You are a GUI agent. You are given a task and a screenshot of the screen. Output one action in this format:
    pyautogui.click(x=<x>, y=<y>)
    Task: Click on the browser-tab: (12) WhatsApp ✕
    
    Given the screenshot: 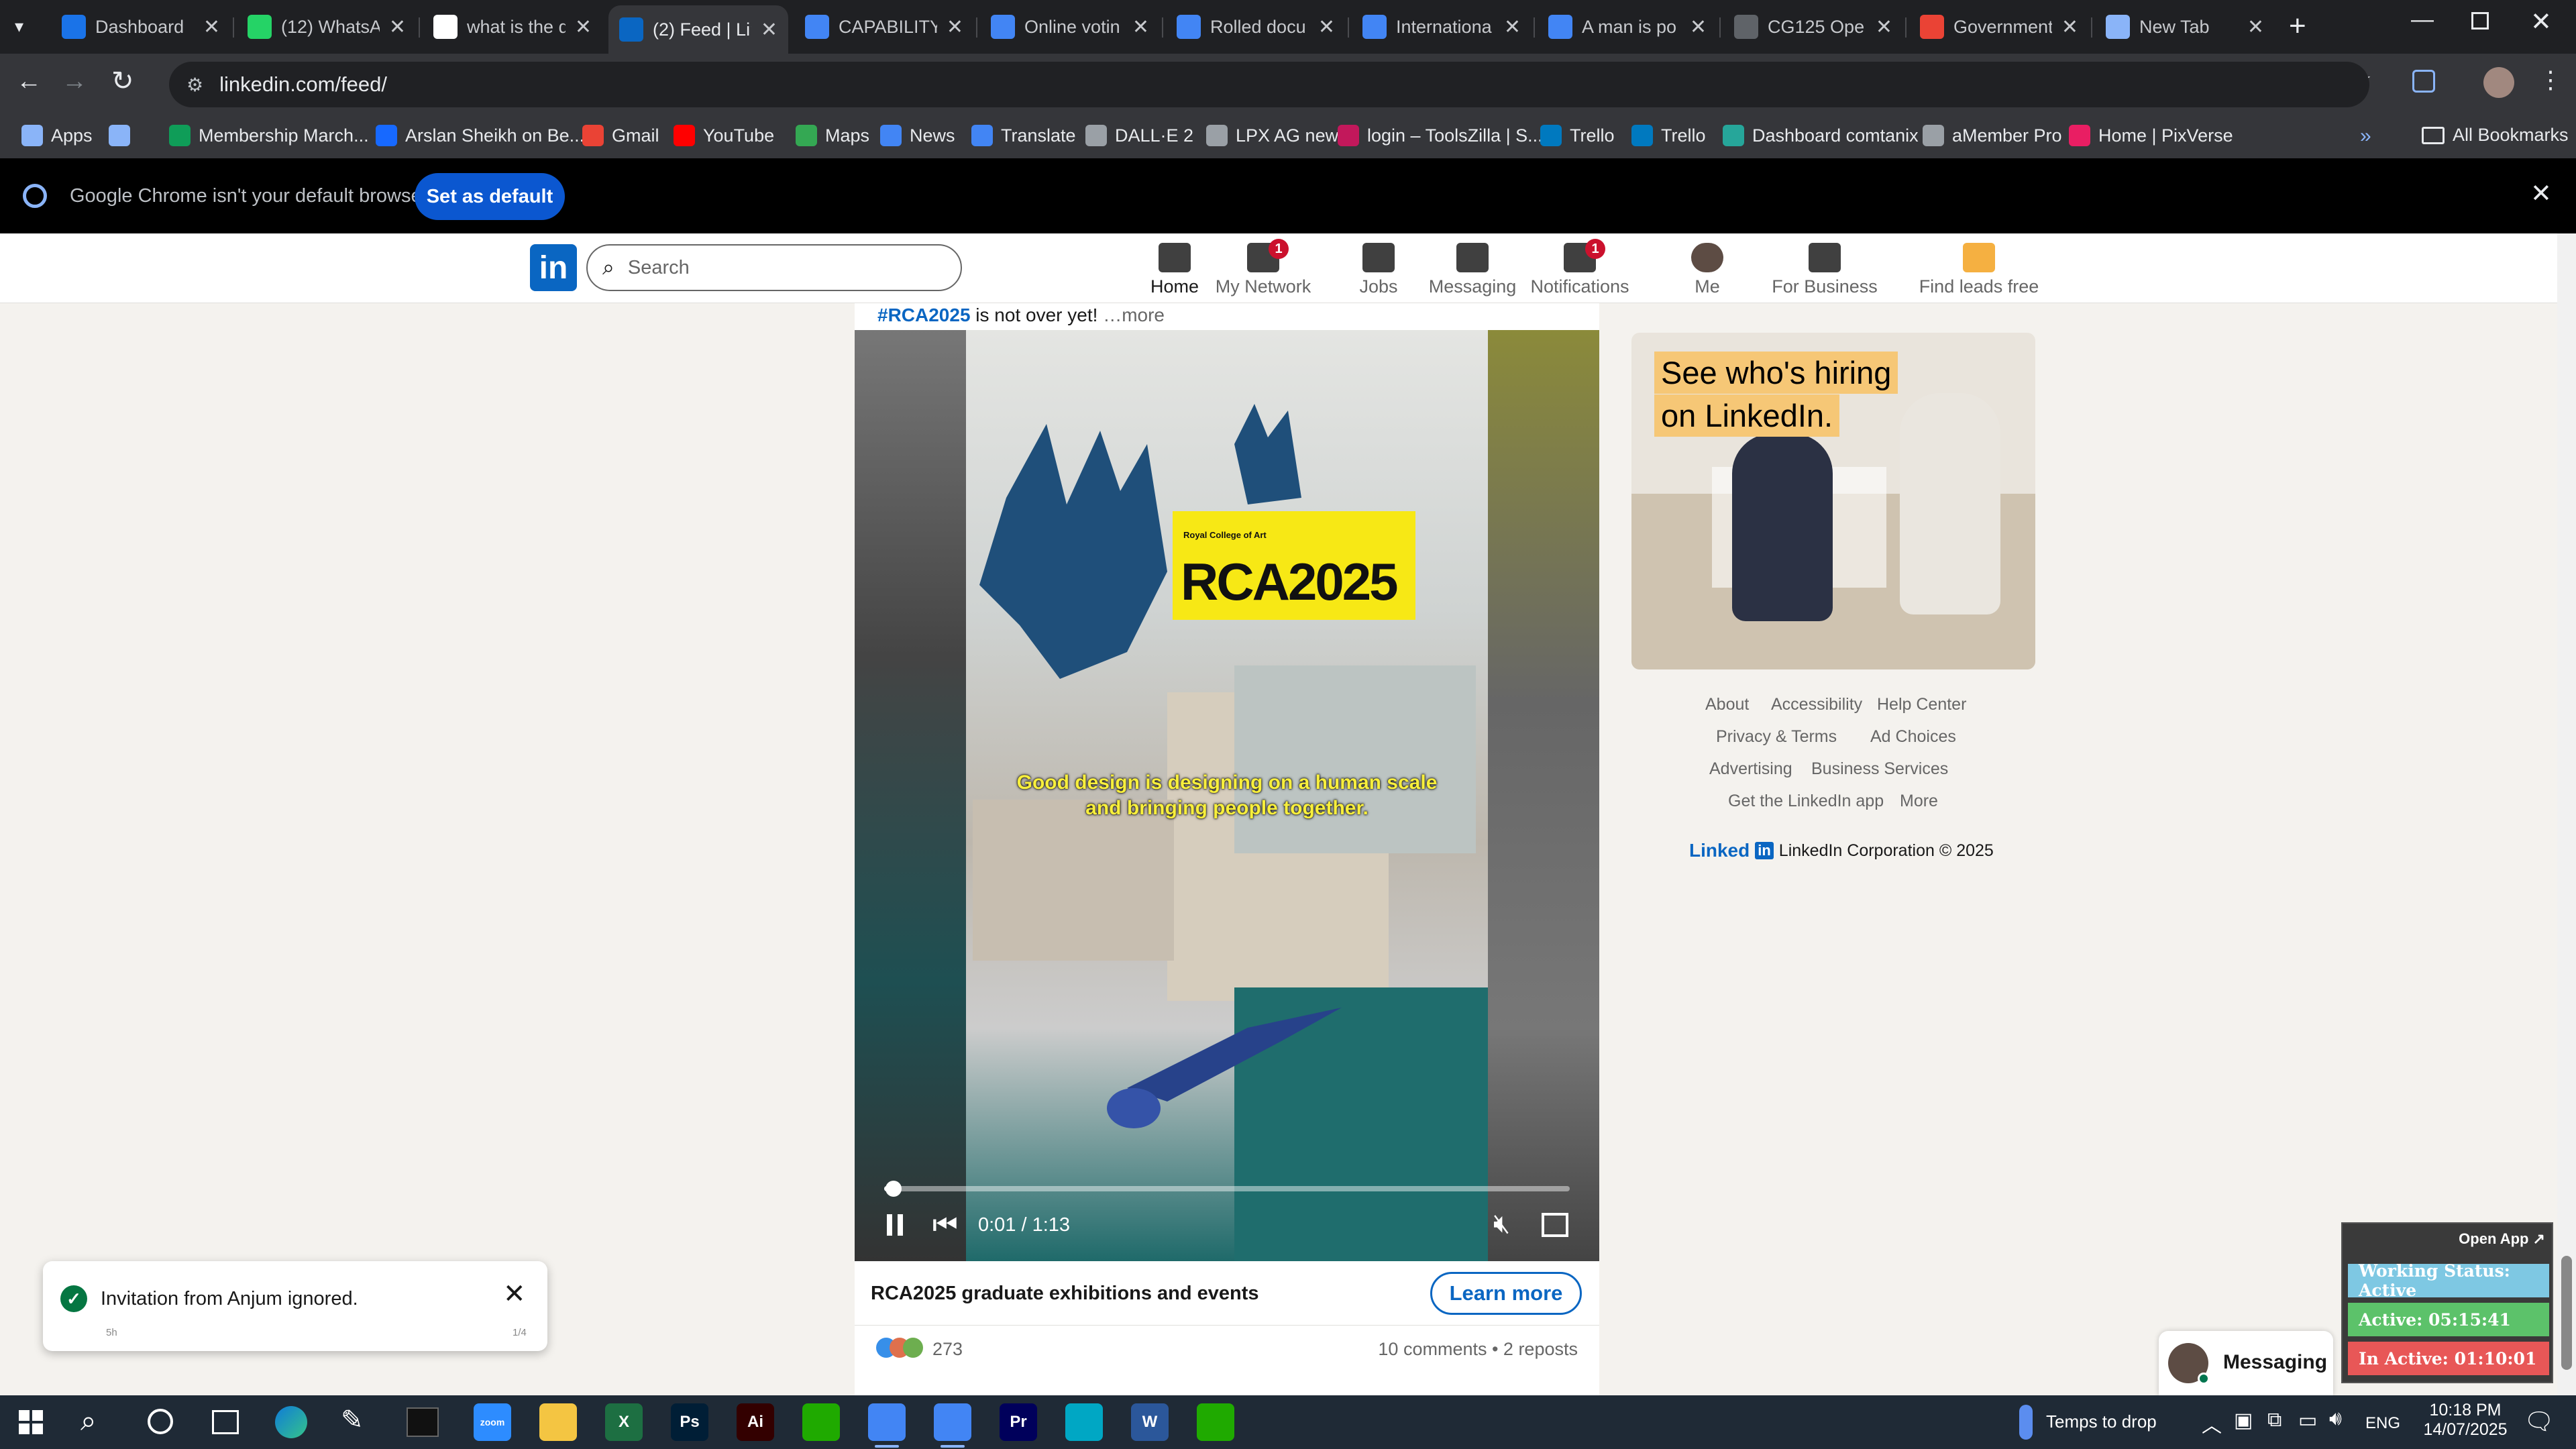 What is the action you would take?
    pyautogui.click(x=327, y=26)
    